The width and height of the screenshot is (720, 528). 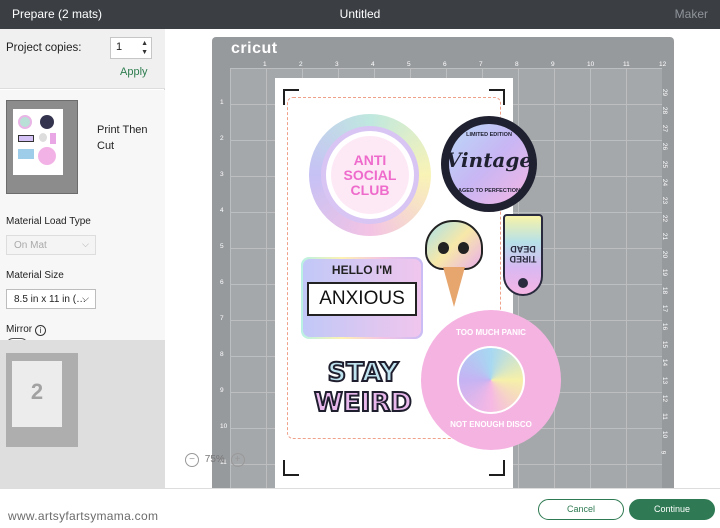 What do you see at coordinates (489, 191) in the screenshot?
I see `vintage-bottom-text: AGED TO PERFECTION` at bounding box center [489, 191].